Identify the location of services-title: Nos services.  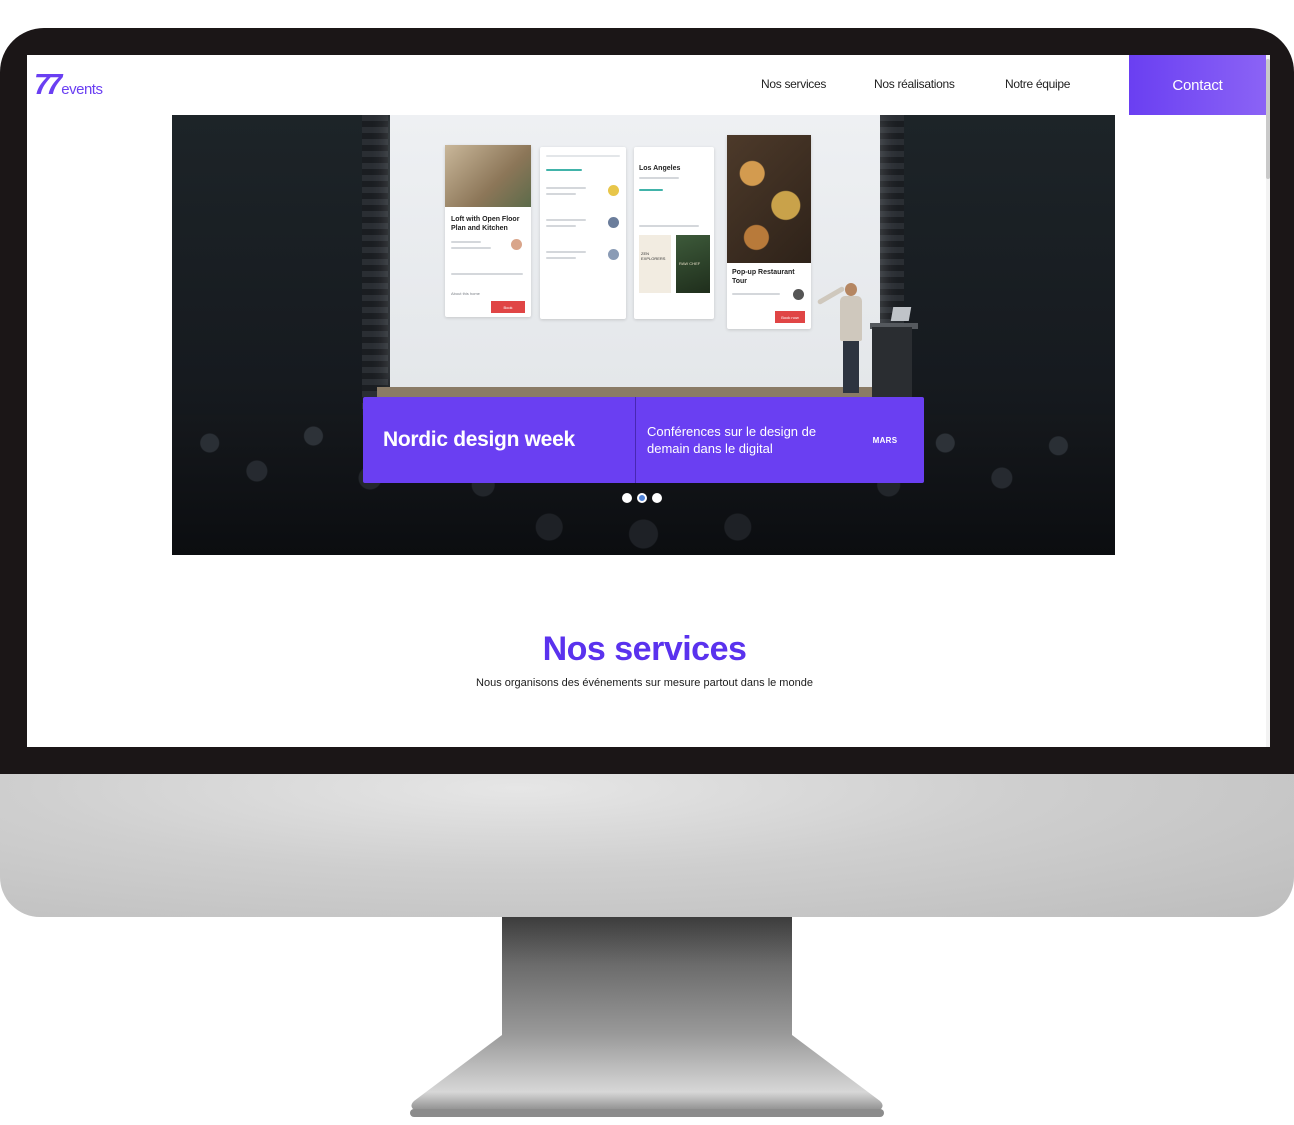
(644, 649).